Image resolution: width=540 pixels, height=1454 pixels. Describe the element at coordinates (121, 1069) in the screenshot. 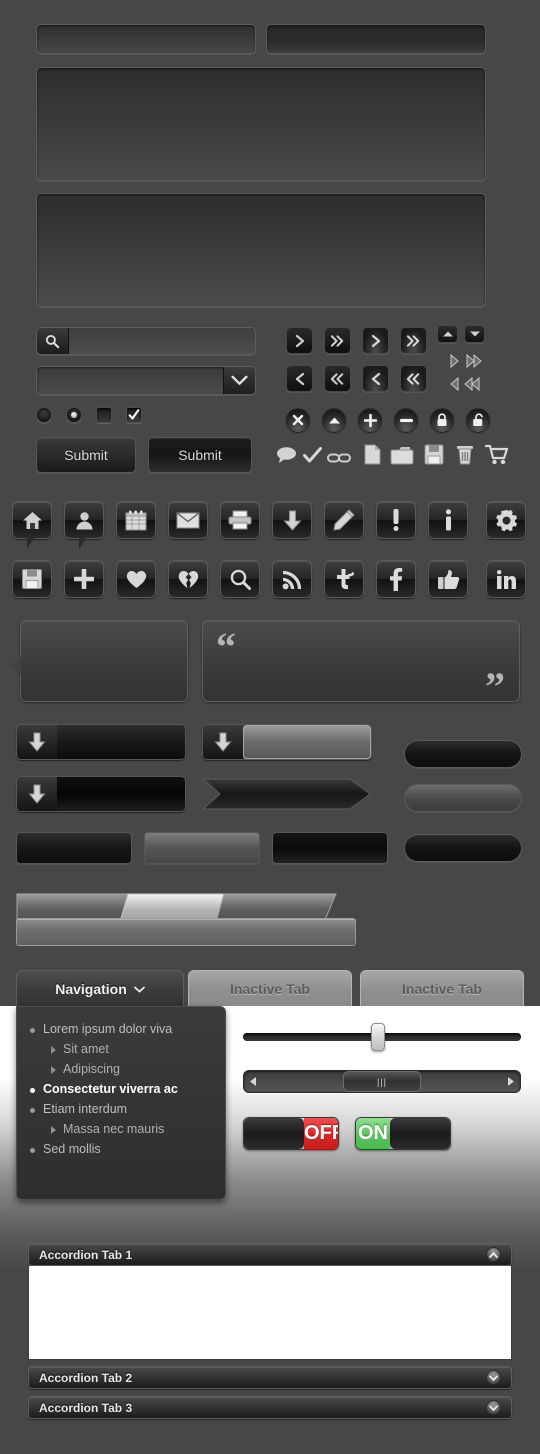

I see `menu-item: Adipiscing` at that location.